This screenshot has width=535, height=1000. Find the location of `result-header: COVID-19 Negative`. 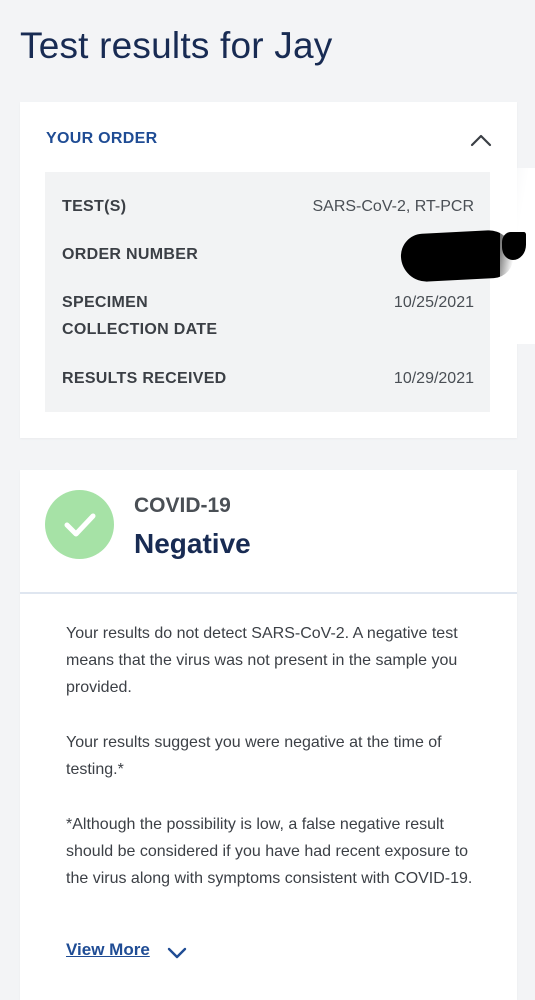

result-header: COVID-19 Negative is located at coordinates (268, 532).